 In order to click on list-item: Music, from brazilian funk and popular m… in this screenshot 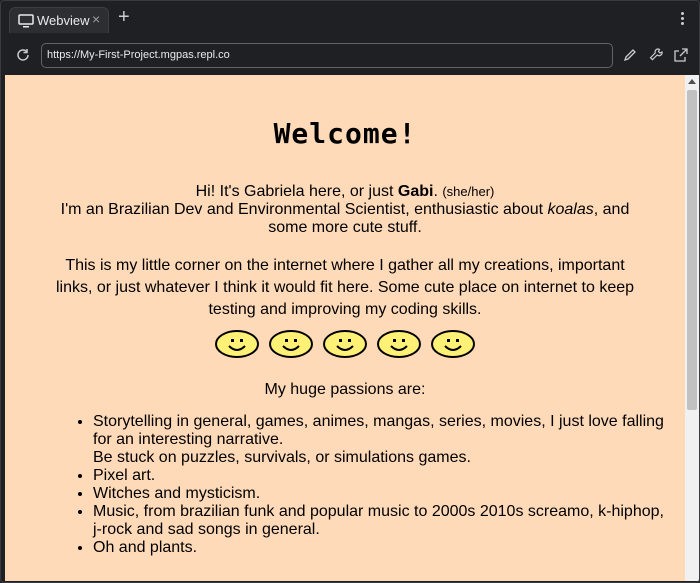, I will do `click(383, 521)`.